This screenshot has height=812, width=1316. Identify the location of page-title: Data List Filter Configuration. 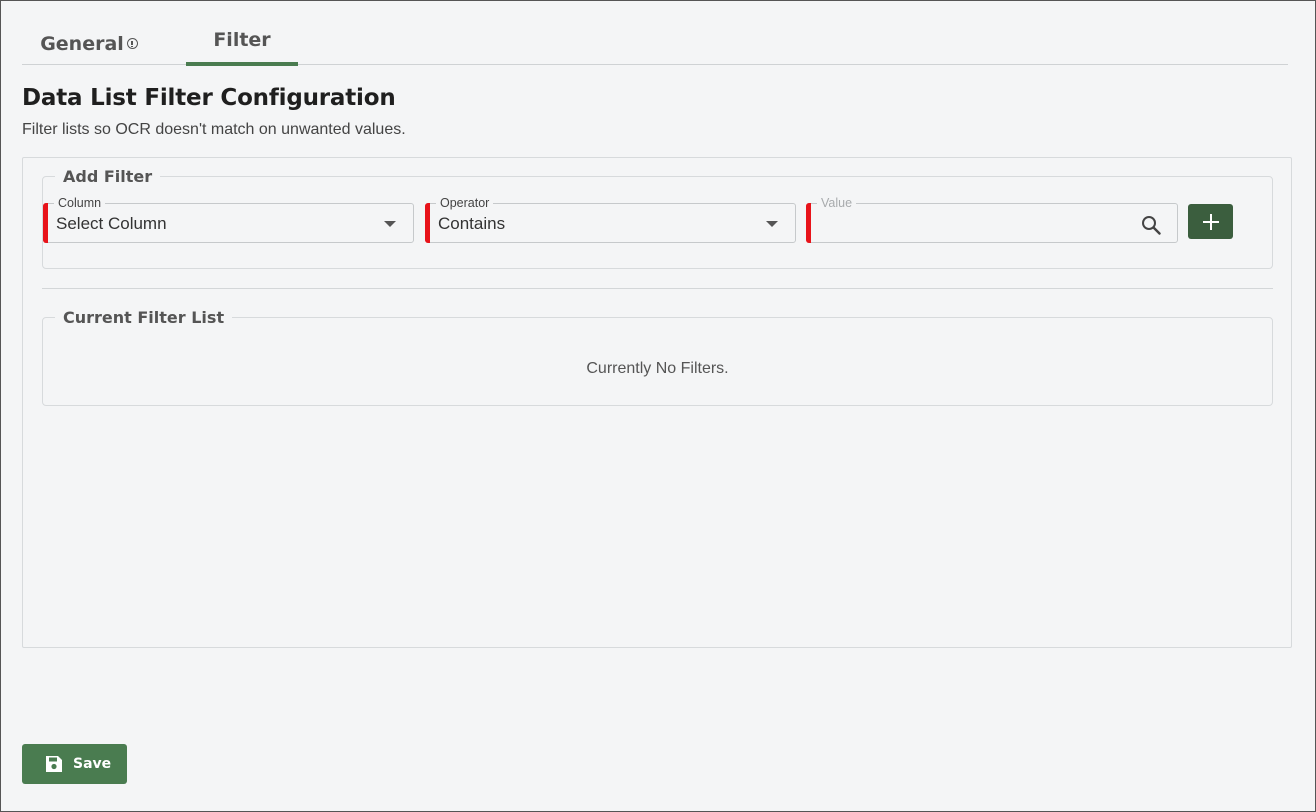
(209, 98).